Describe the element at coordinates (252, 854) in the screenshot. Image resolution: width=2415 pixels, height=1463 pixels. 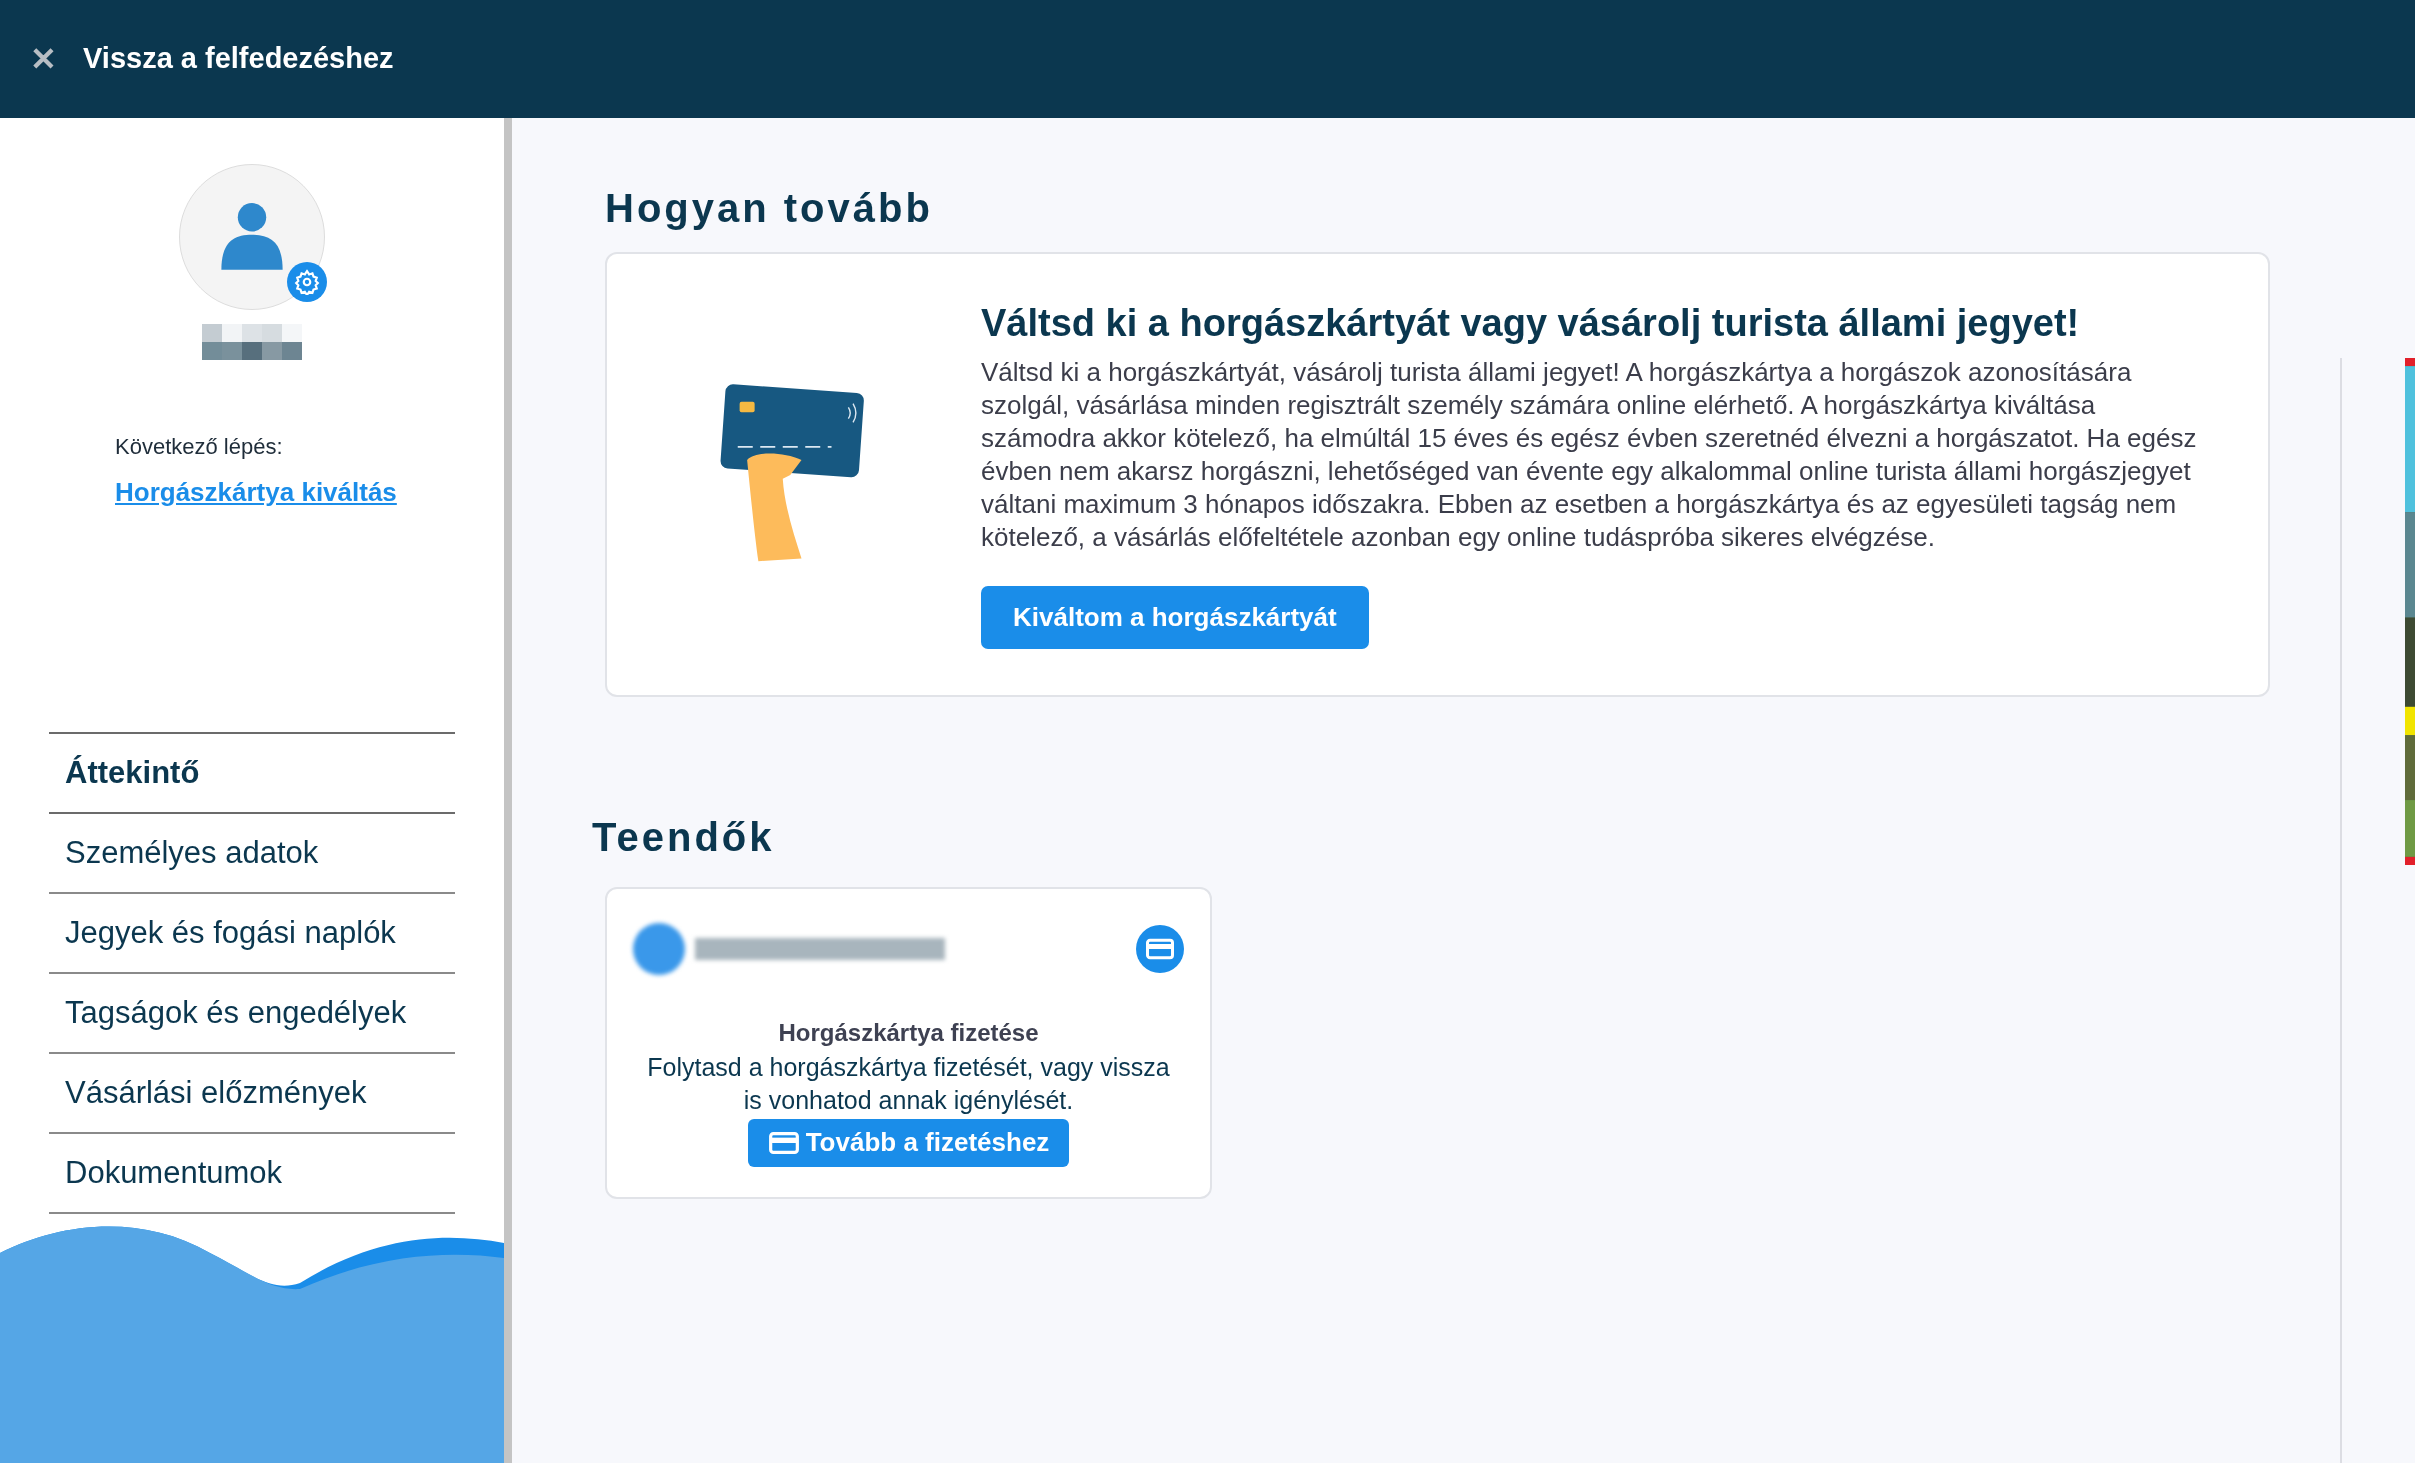
I see `nav-item: Személyes adatok` at that location.